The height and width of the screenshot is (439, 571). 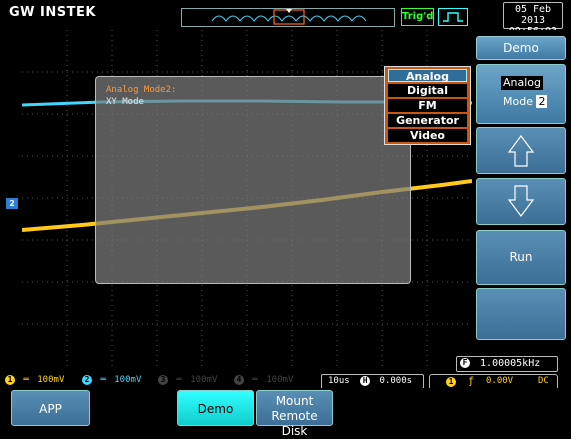 I want to click on frequency-readout: F 1.00005kHz, so click(x=507, y=364).